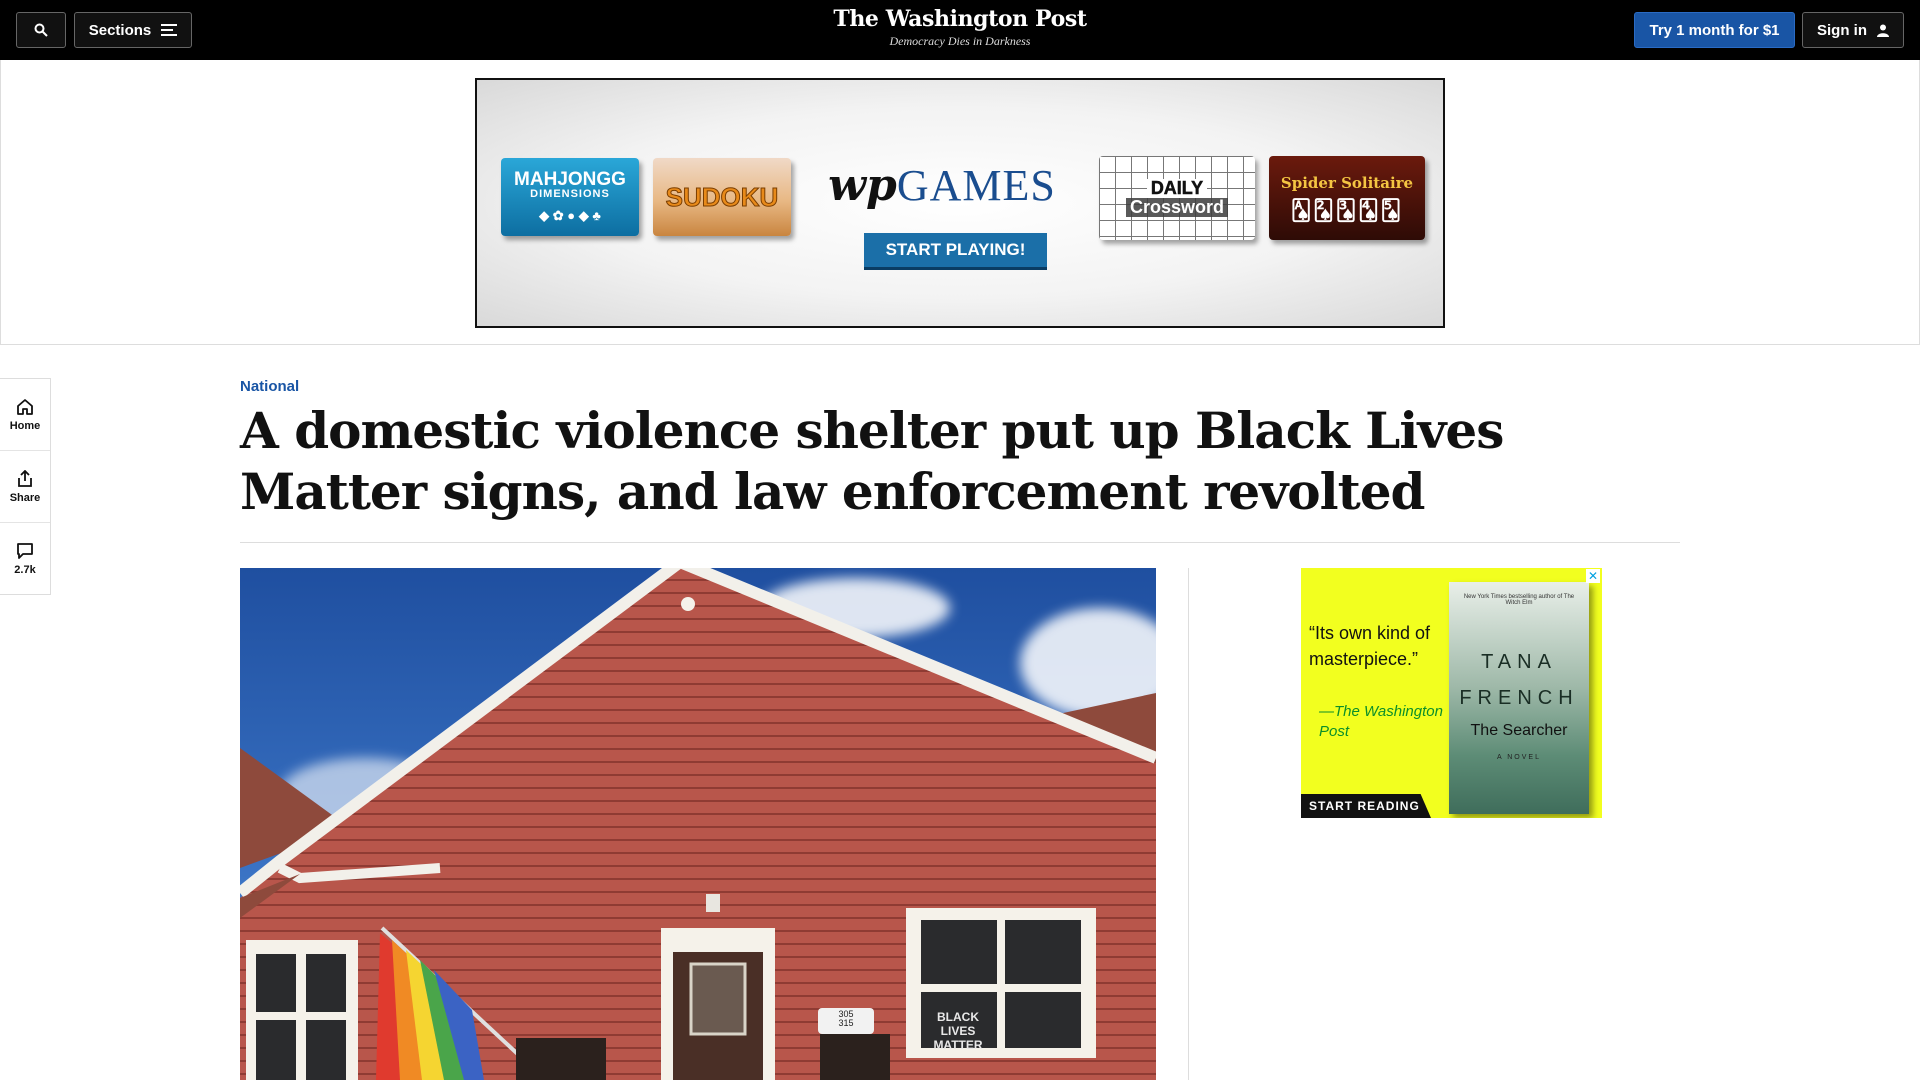  What do you see at coordinates (25, 570) in the screenshot?
I see `rail-comments-count: 2.7k` at bounding box center [25, 570].